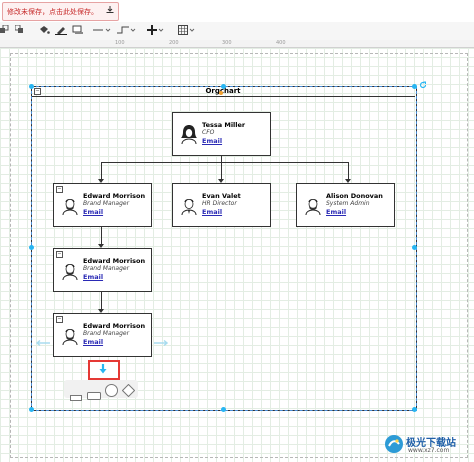 The height and width of the screenshot is (462, 474). I want to click on to-back-icon, so click(5, 30).